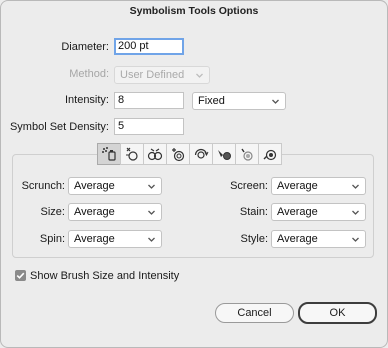 The width and height of the screenshot is (388, 348). Describe the element at coordinates (105, 276) in the screenshot. I see `show-brush-label: Show Brush Size and Intensity` at that location.